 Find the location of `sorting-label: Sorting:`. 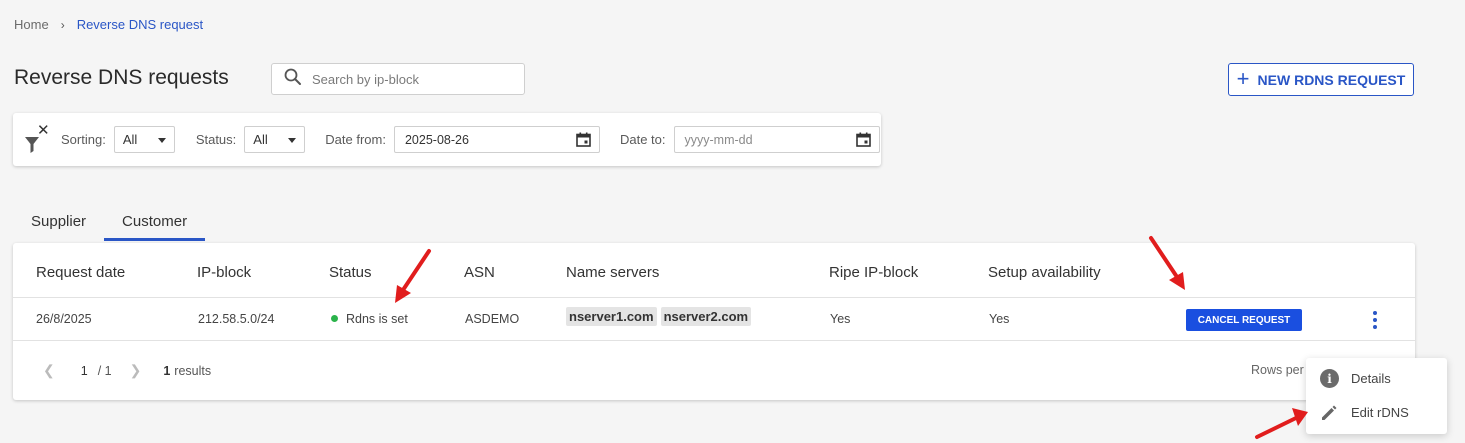

sorting-label: Sorting: is located at coordinates (83, 139).